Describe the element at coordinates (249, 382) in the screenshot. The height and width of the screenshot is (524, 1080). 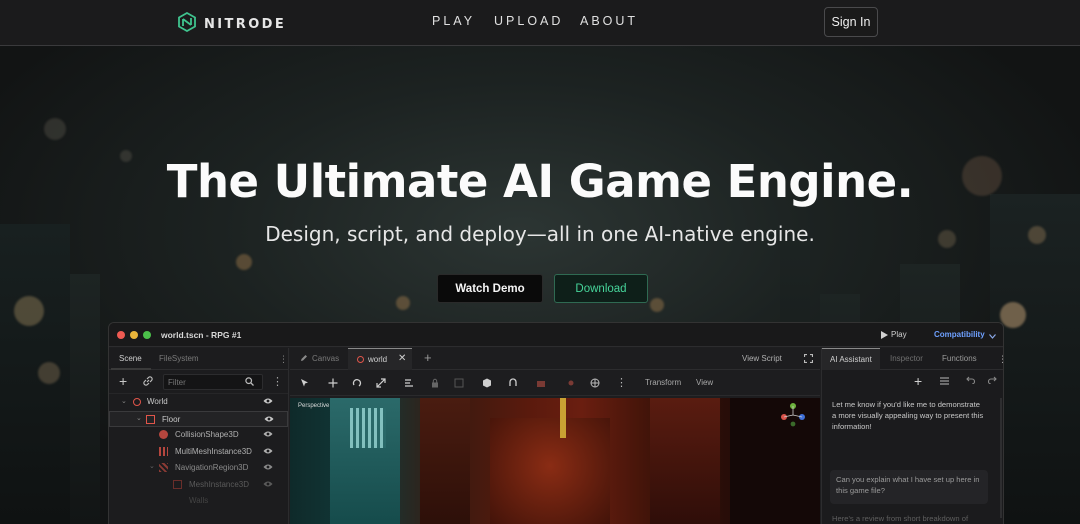
I see `search-icon` at that location.